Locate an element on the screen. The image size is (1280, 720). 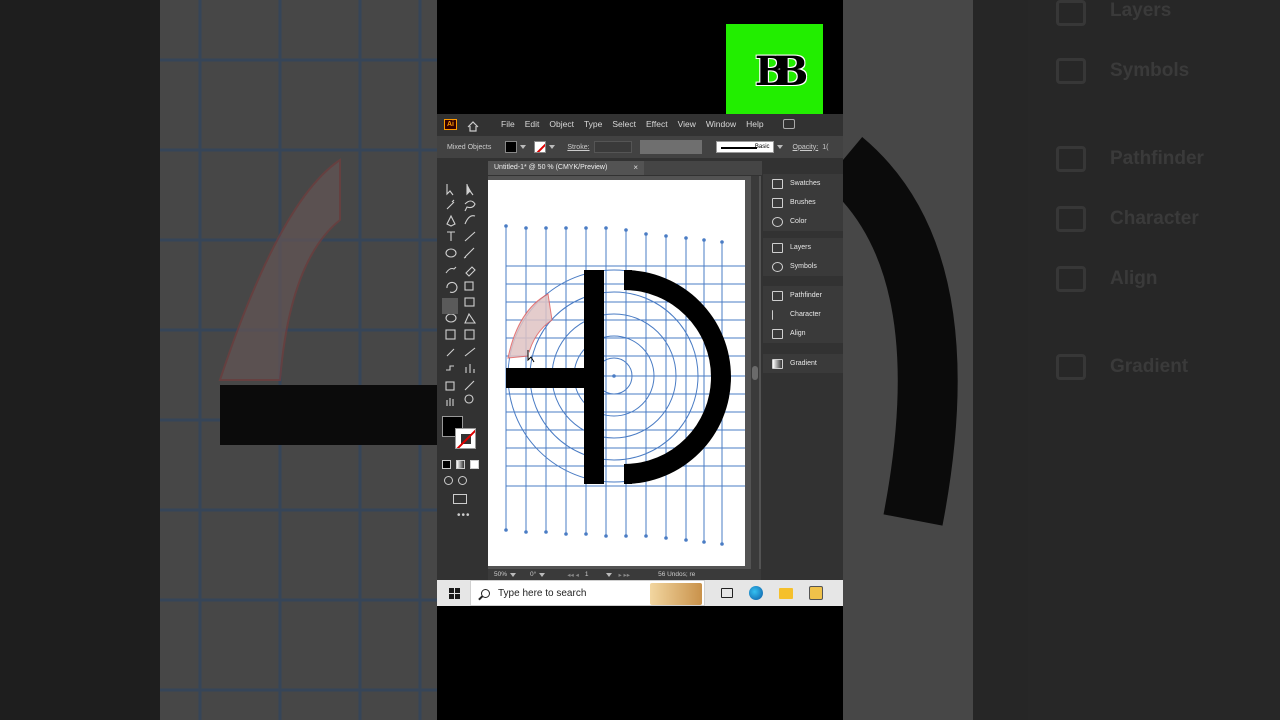
scroll-thumb is located at coordinates (755, 373).